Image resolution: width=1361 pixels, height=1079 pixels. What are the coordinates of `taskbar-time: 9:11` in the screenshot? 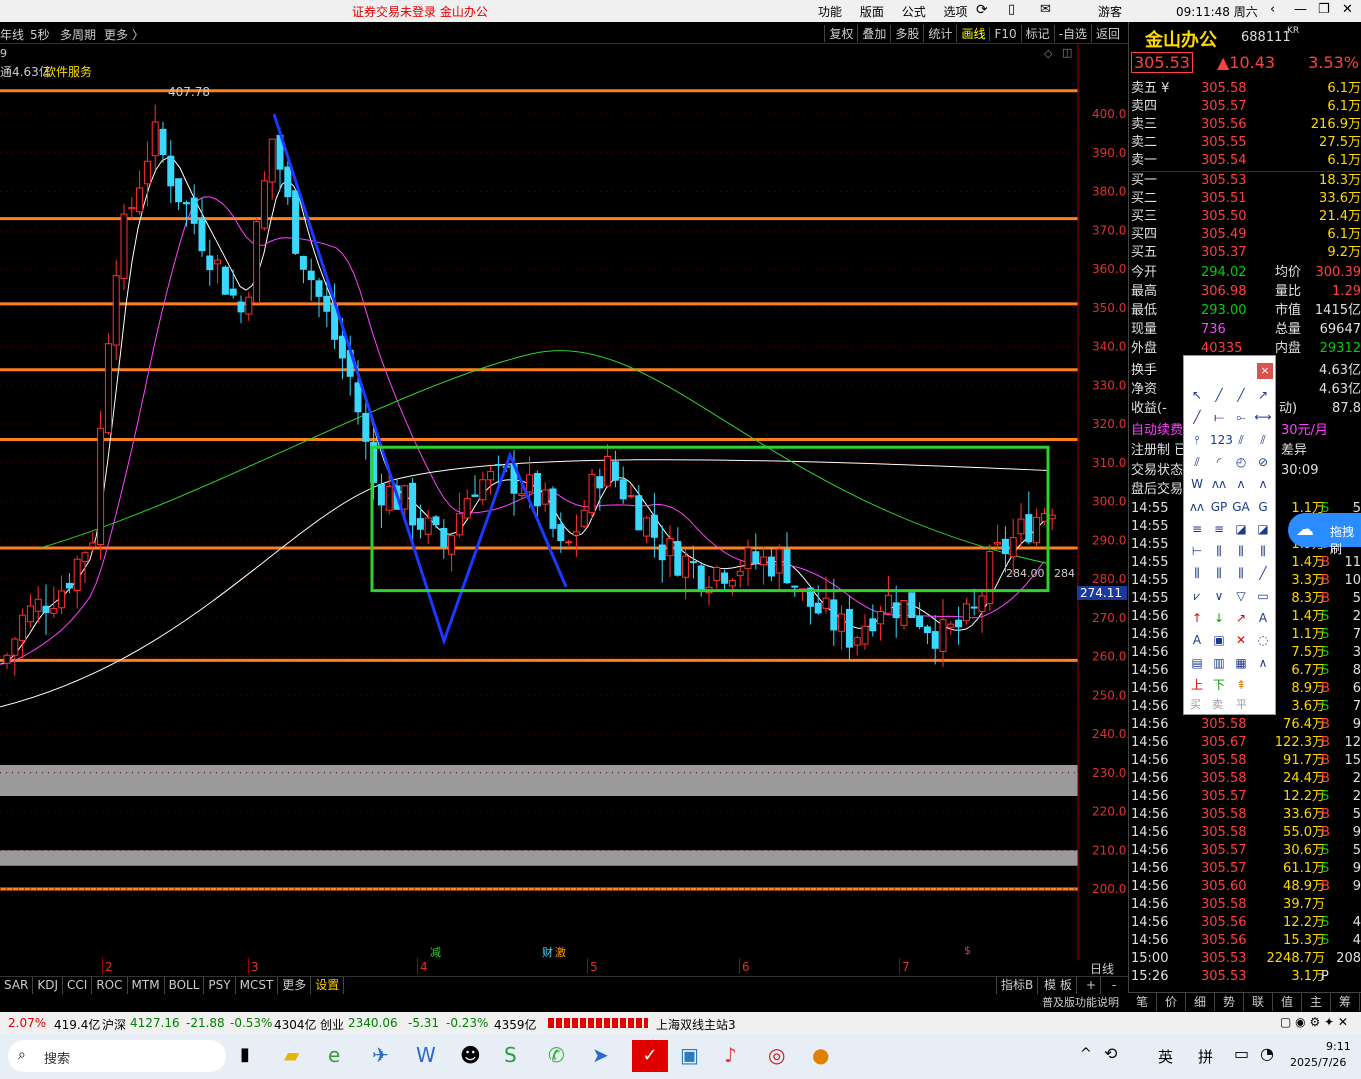 It's located at (1338, 1046).